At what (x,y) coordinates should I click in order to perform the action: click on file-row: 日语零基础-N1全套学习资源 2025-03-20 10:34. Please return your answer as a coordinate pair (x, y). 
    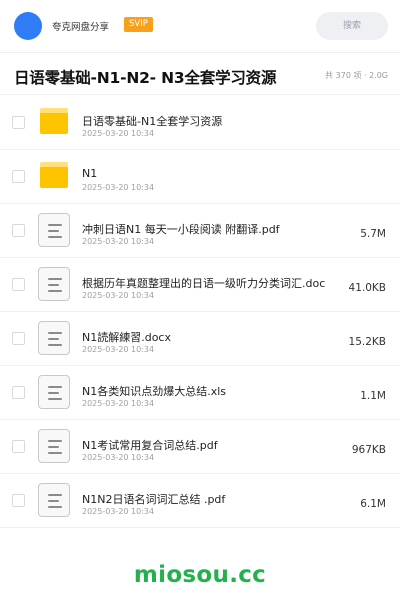
    Looking at the image, I should click on (200, 123).